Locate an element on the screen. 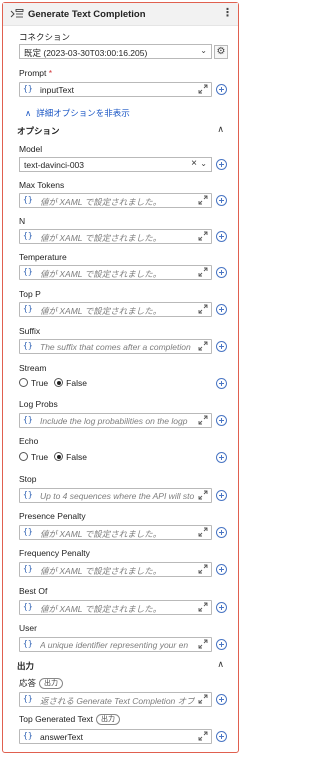  top-generated-text-value: answerText is located at coordinates (61, 737).